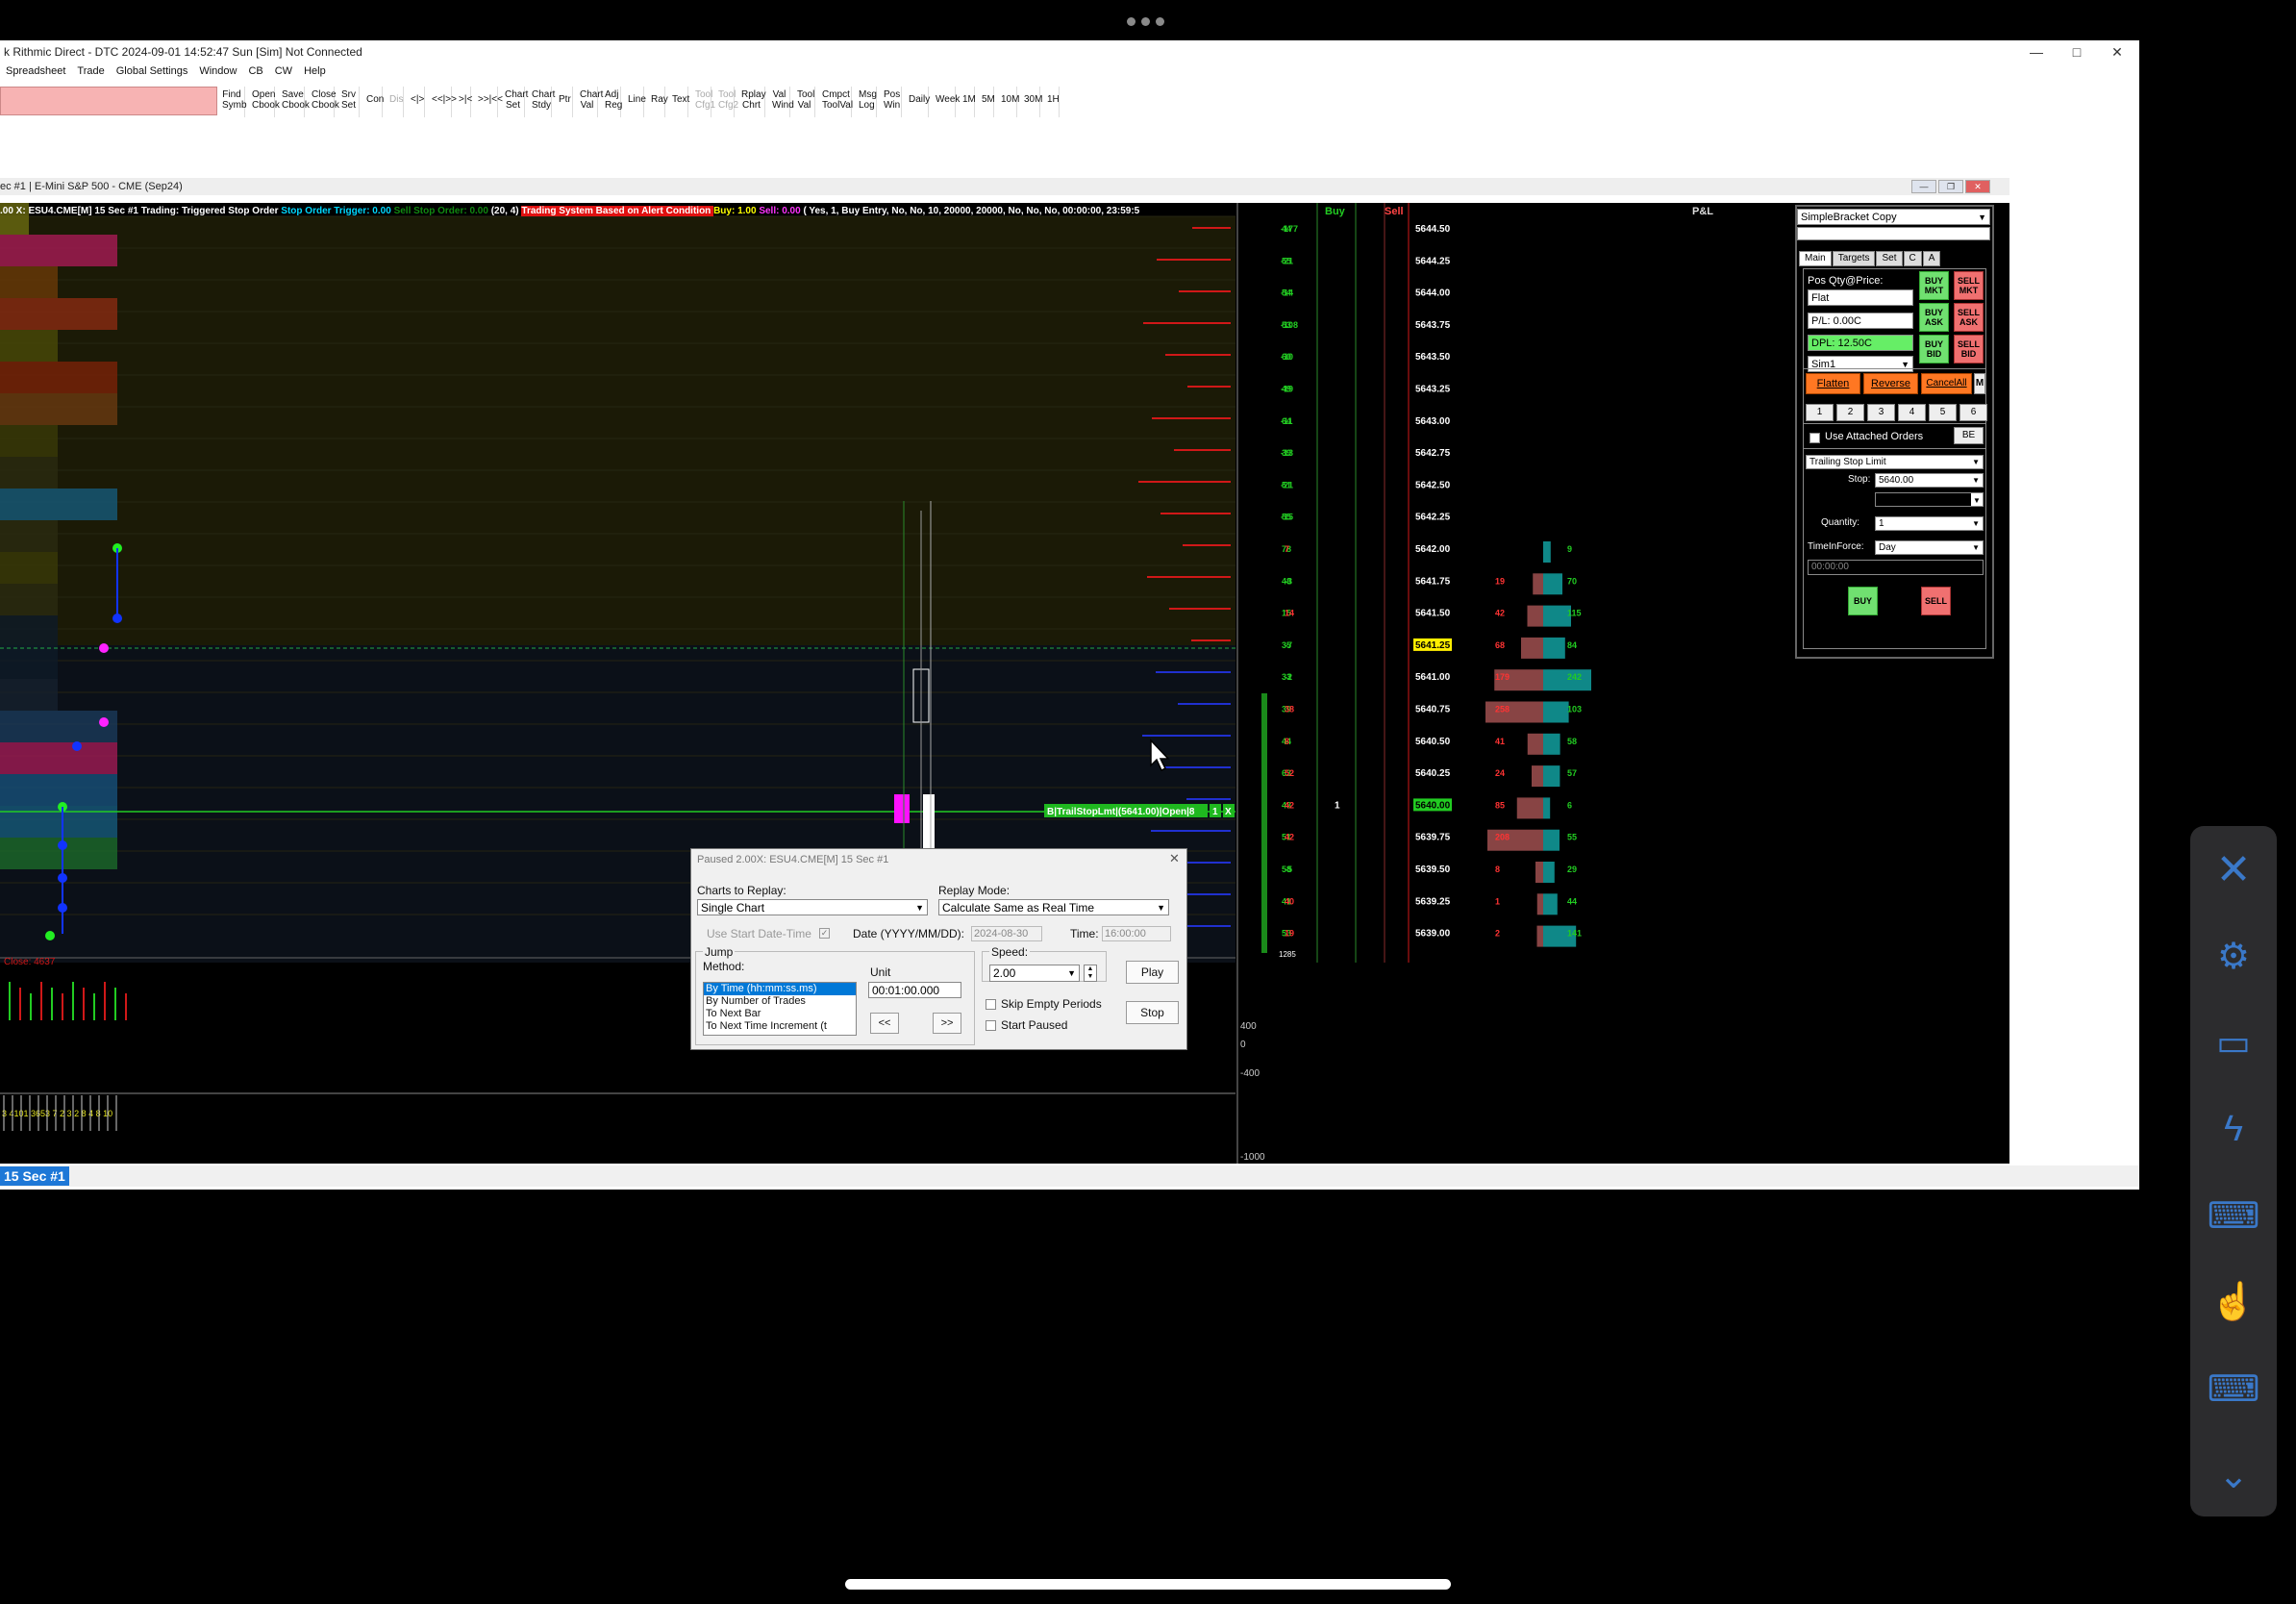 The image size is (2296, 1604). Describe the element at coordinates (1895, 462) in the screenshot. I see `order-type-select: Trailing Stop Limit ▼` at that location.